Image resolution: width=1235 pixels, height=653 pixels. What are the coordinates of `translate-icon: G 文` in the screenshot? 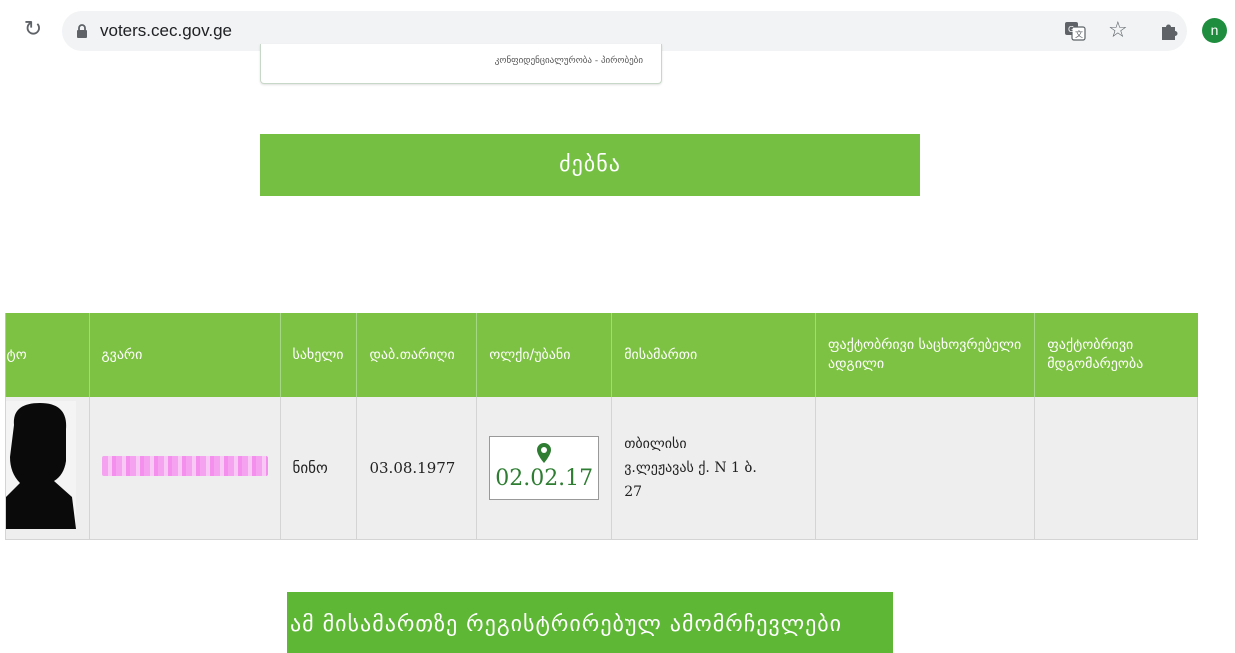 It's located at (1075, 31).